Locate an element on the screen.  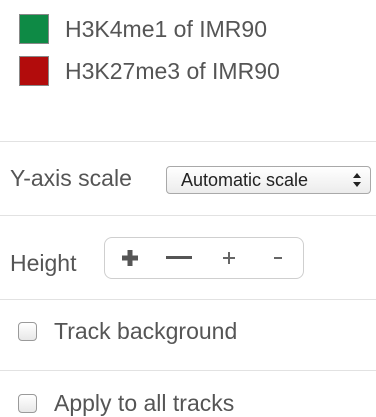
legend-item-h3k27me3: H3K27me3 of IMR90 is located at coordinates (149, 71).